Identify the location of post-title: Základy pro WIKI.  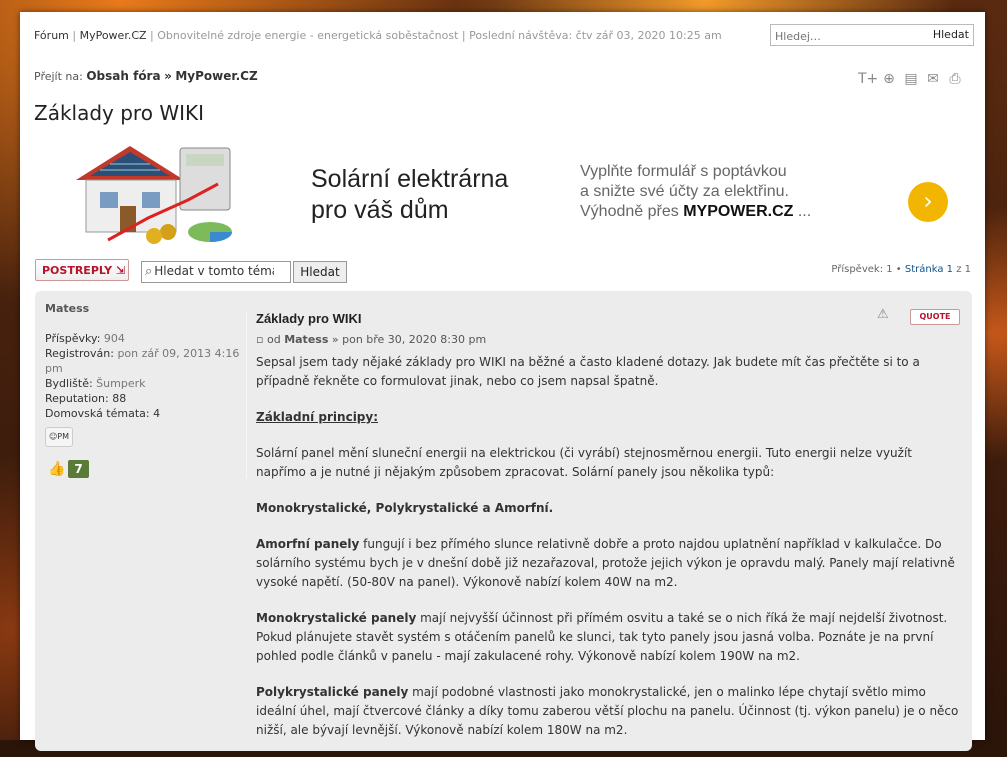
(609, 318).